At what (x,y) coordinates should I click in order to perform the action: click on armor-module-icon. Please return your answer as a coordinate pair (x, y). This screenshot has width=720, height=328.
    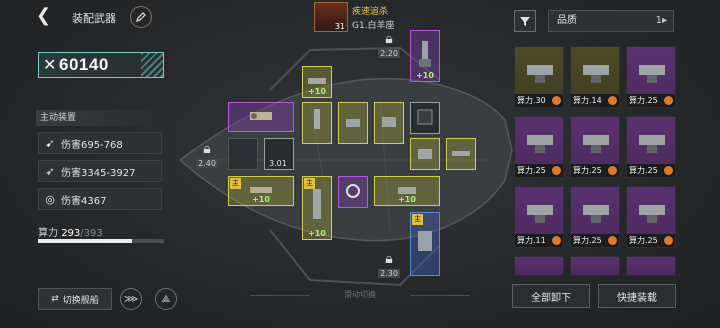
    Looking at the image, I should click on (425, 116).